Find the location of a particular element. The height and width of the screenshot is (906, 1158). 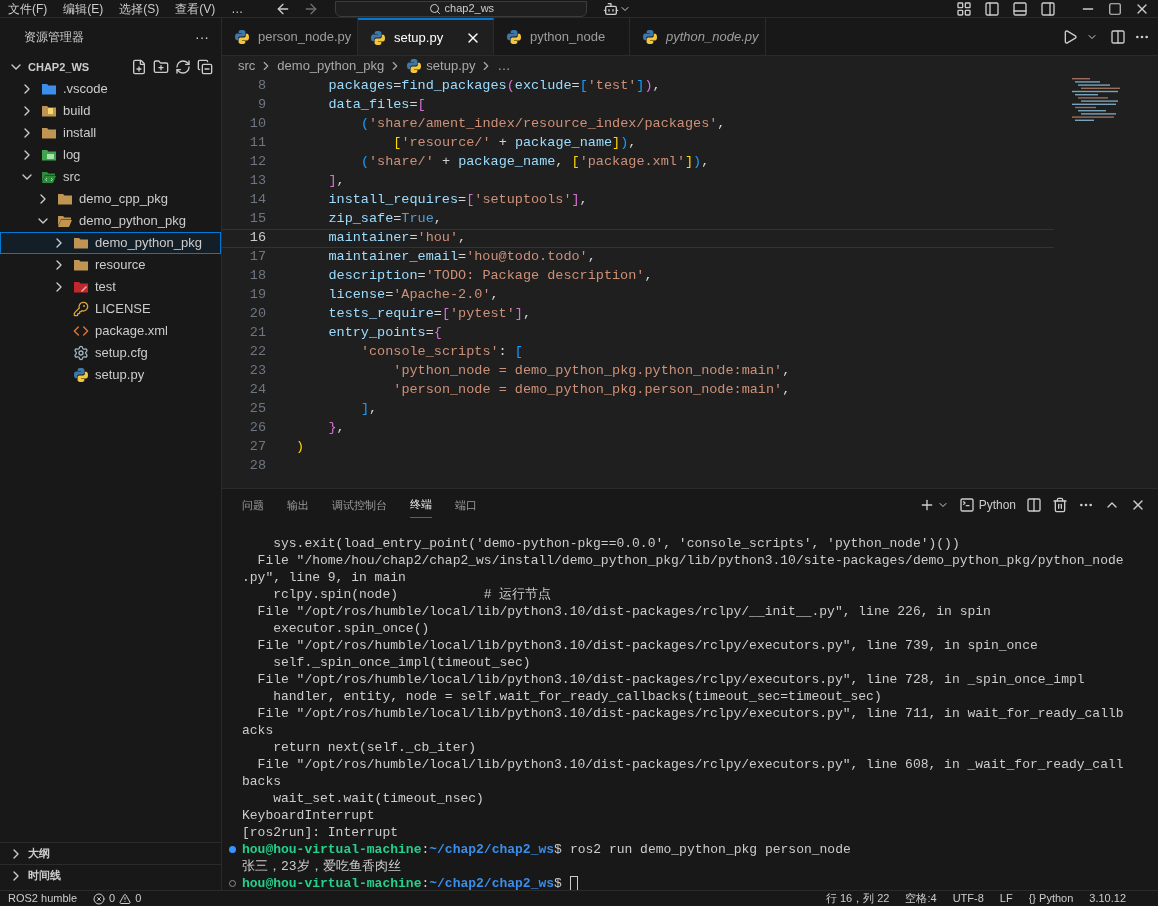

restore-icon is located at coordinates (1115, 8).